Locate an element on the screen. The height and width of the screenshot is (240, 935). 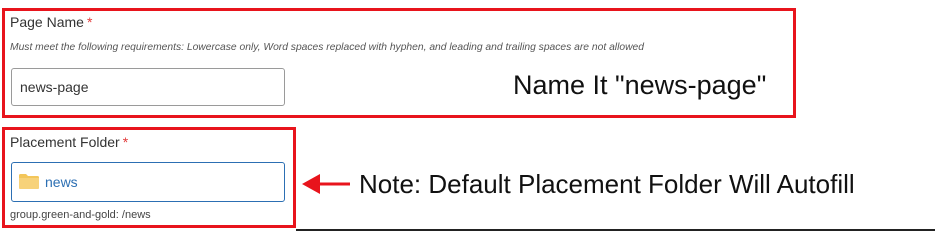
page-name-label: Page Name * is located at coordinates (51, 22).